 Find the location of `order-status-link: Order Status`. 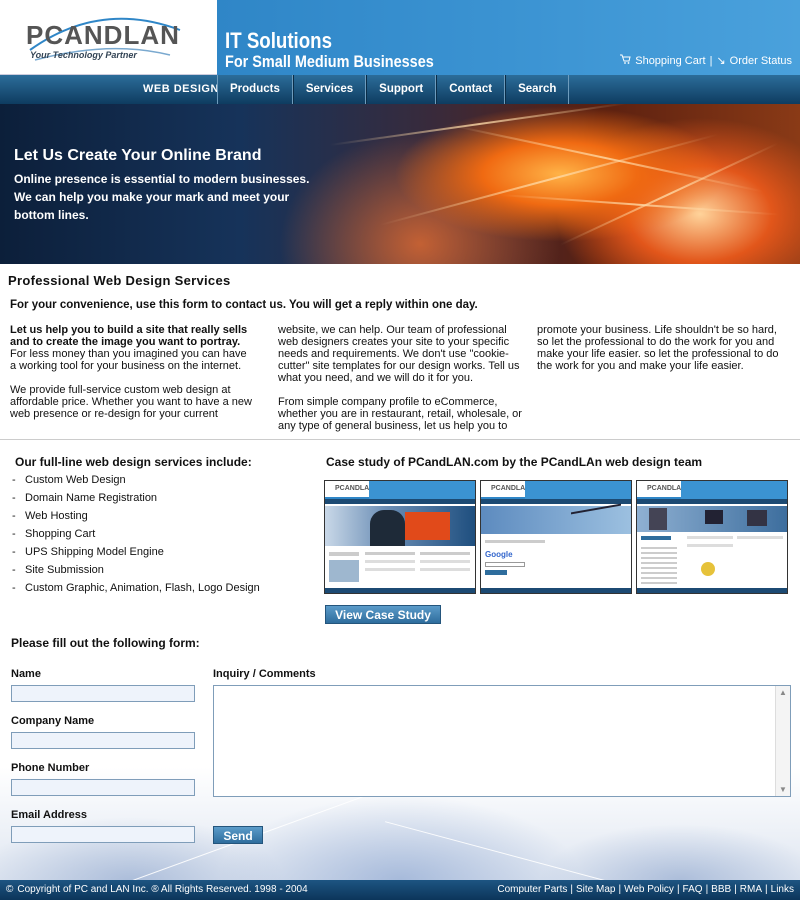

order-status-link: Order Status is located at coordinates (761, 61).